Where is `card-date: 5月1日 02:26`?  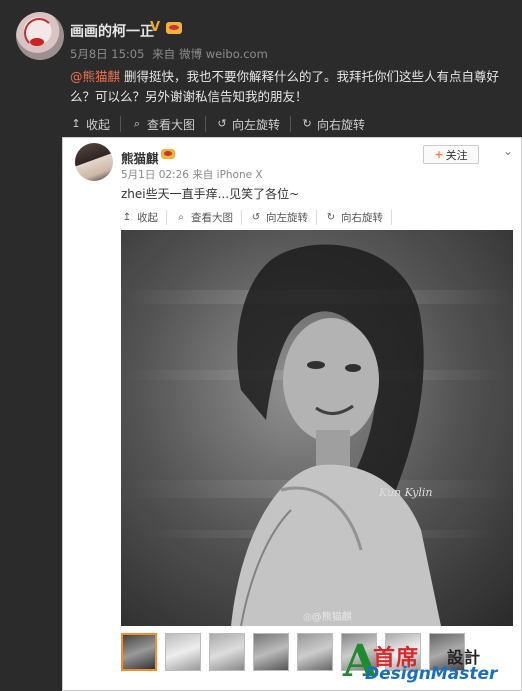
card-date: 5月1日 02:26 is located at coordinates (155, 175).